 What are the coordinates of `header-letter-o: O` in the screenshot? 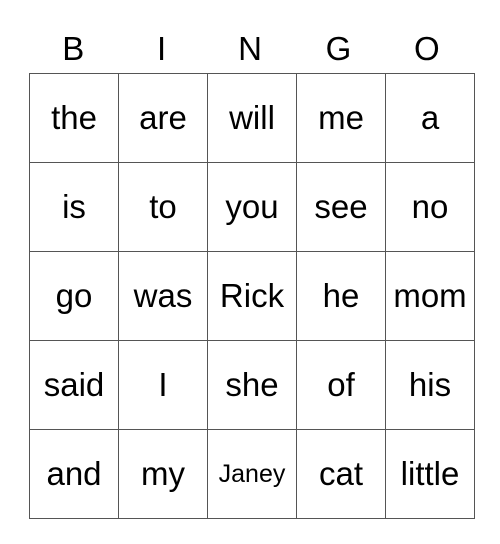 It's located at (426, 48).